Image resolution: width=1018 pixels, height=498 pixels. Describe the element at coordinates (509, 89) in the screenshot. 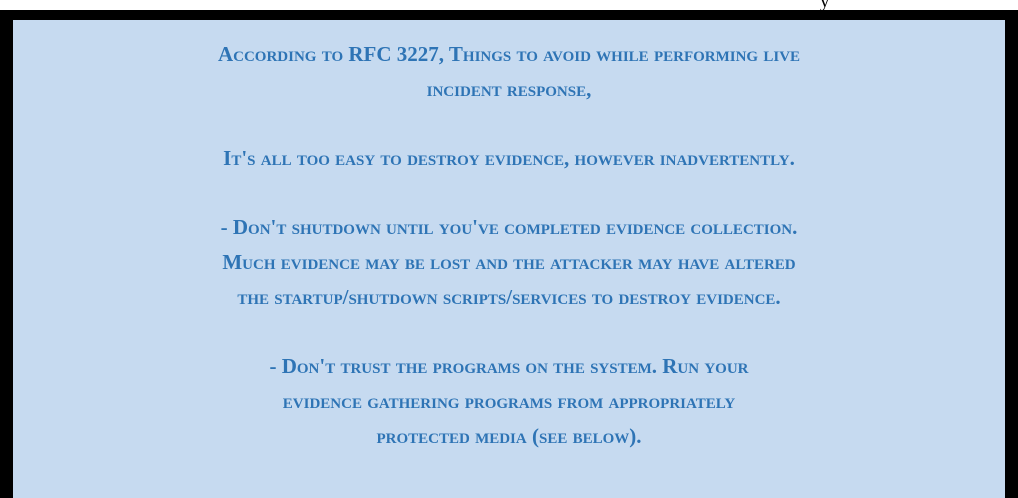

I see `text-line: incident response,` at that location.